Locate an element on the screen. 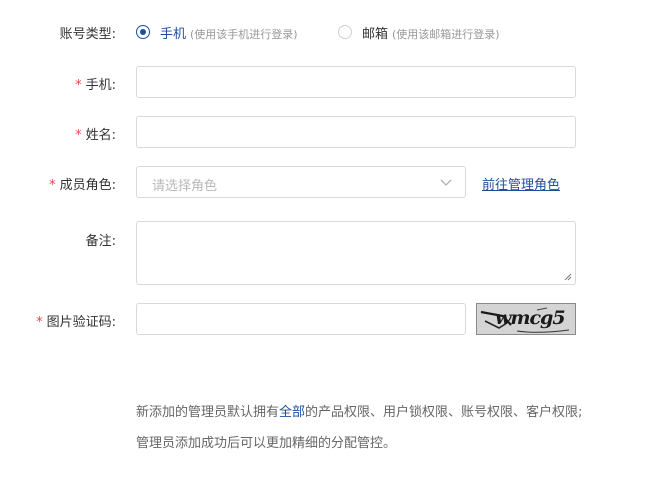 The height and width of the screenshot is (497, 669). remark-field is located at coordinates (356, 253).